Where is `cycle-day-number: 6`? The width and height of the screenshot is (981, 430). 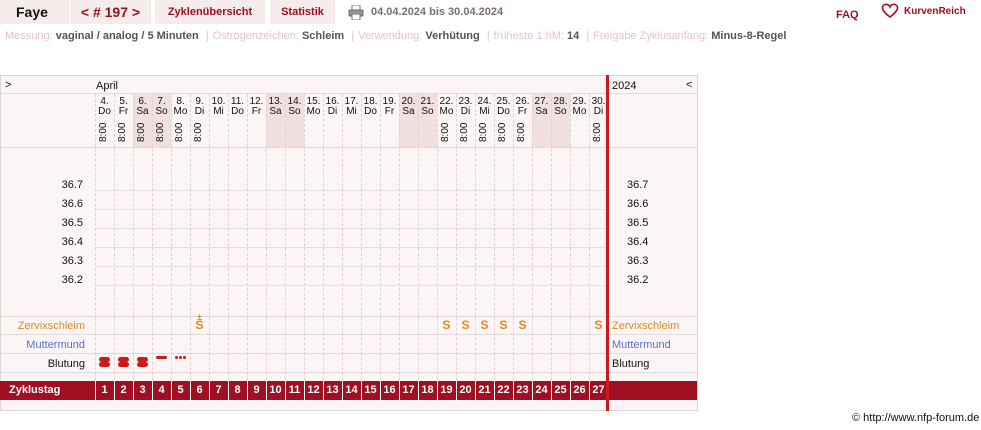
cycle-day-number: 6 is located at coordinates (199, 390).